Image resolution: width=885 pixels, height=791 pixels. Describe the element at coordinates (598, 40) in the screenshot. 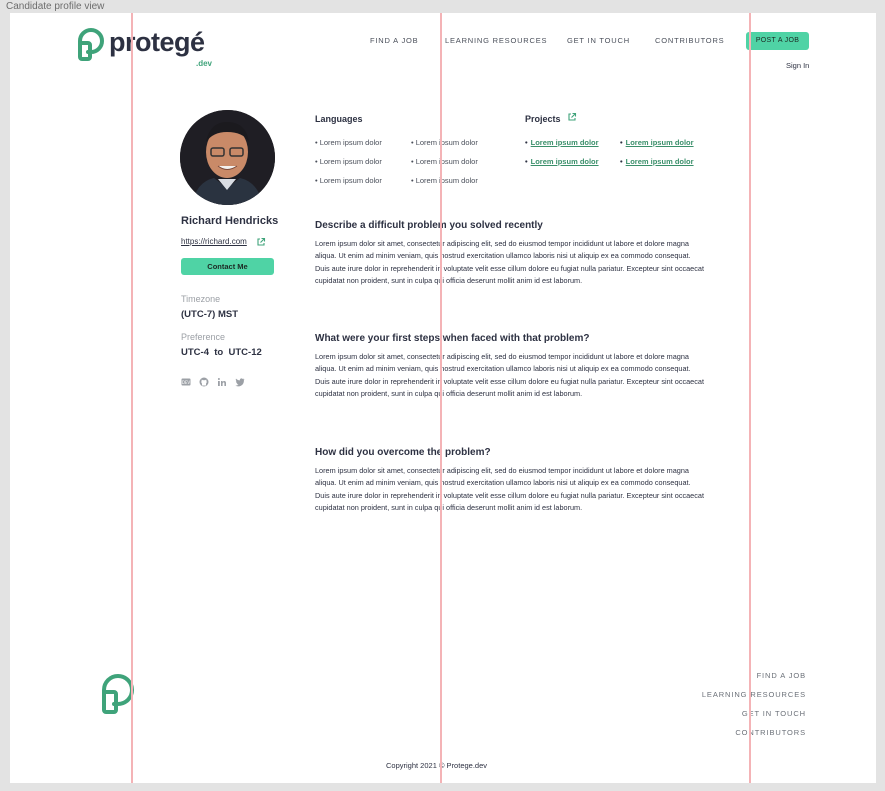

I see `nav-get-in-touch: GET IN TOUCH` at that location.